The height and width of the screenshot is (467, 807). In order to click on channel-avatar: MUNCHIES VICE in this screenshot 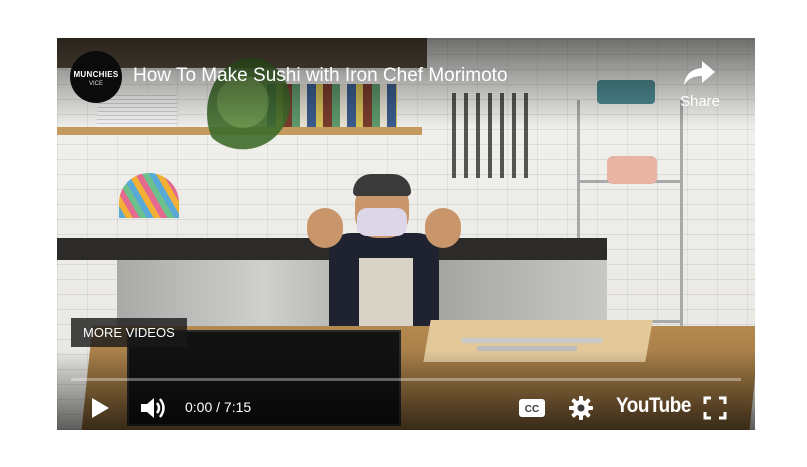, I will do `click(96, 77)`.